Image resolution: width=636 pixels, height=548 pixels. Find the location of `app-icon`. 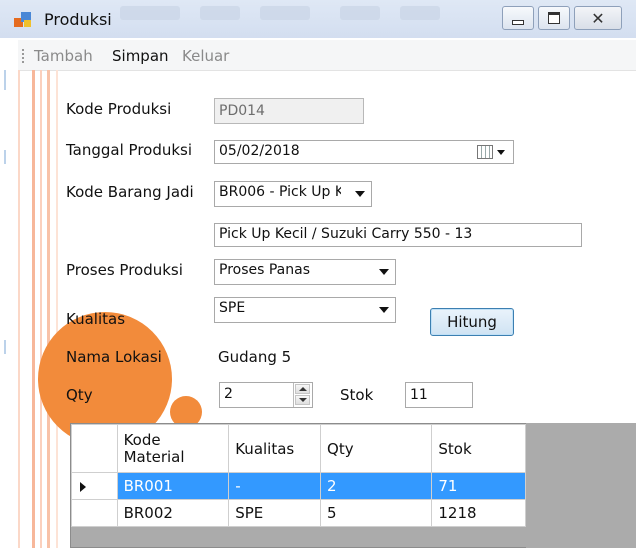

app-icon is located at coordinates (23, 20).